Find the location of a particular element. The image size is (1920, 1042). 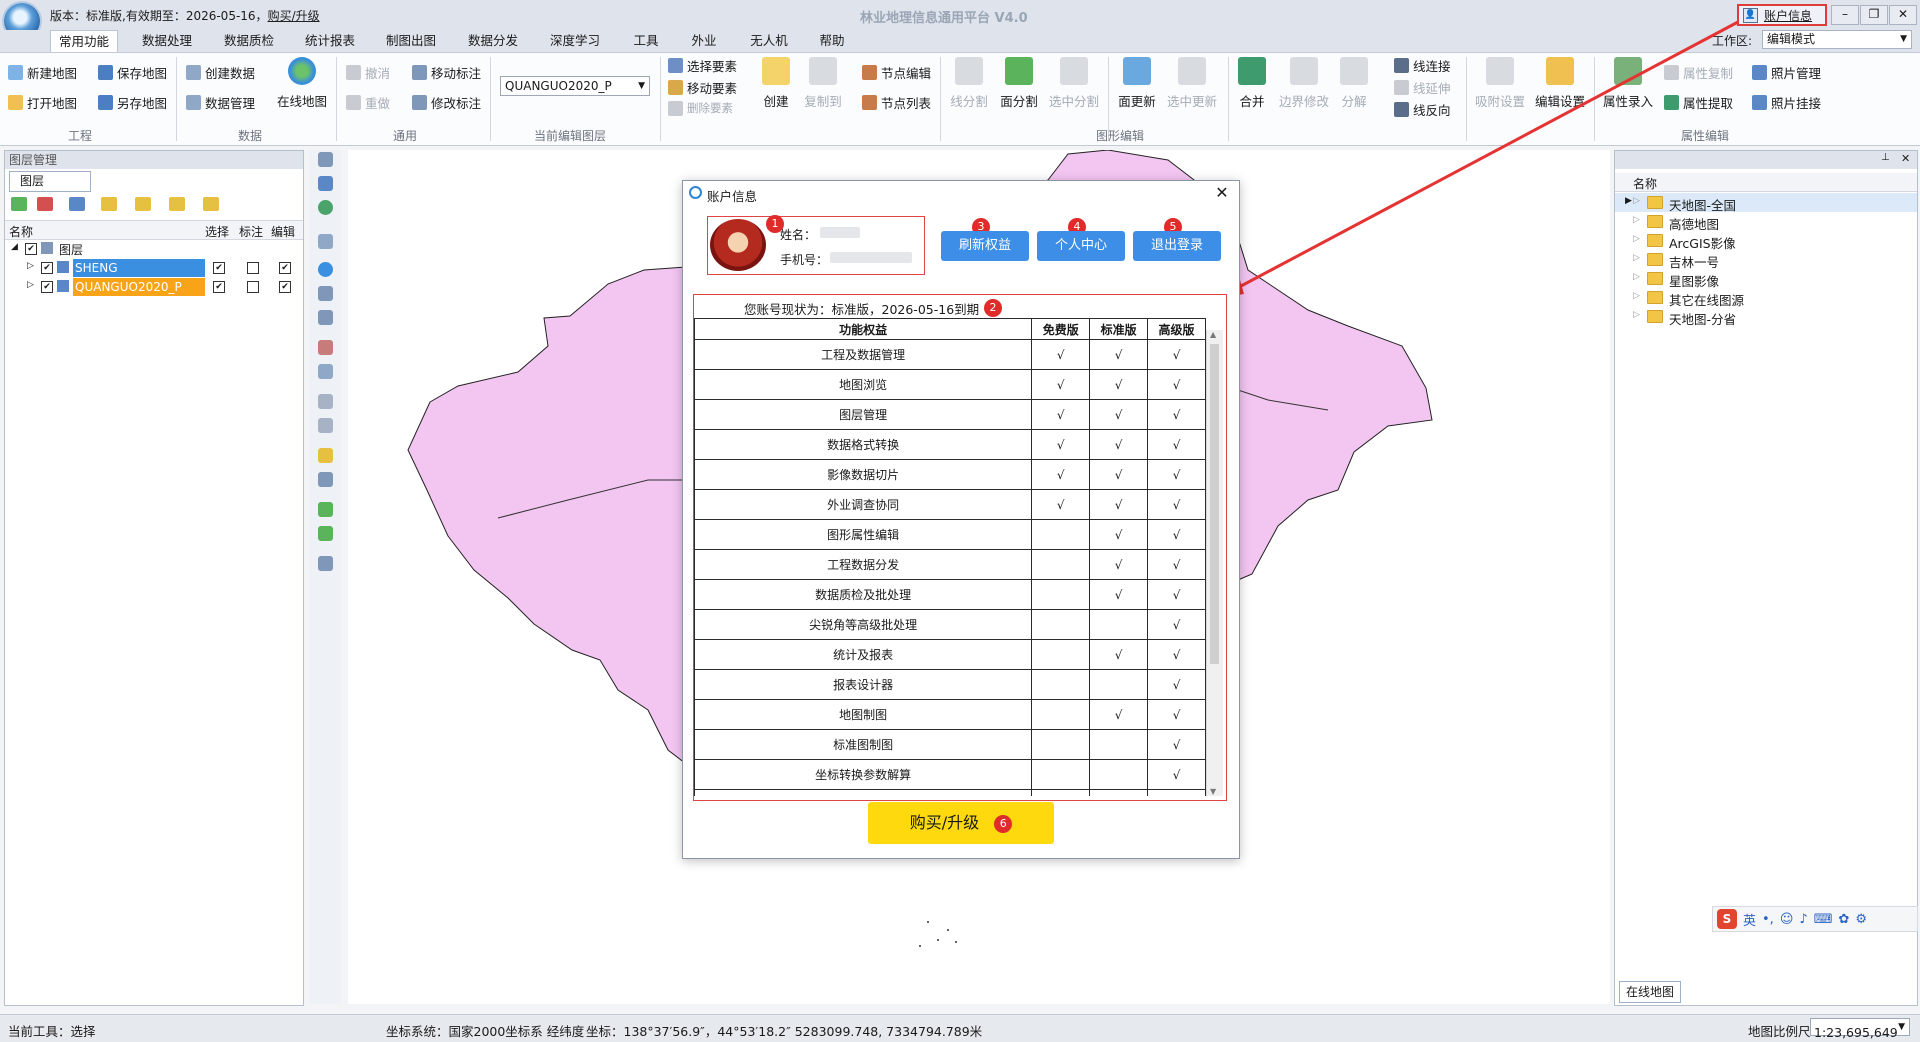

buy-upgrade-button: 购买/升级 6 is located at coordinates (961, 823).